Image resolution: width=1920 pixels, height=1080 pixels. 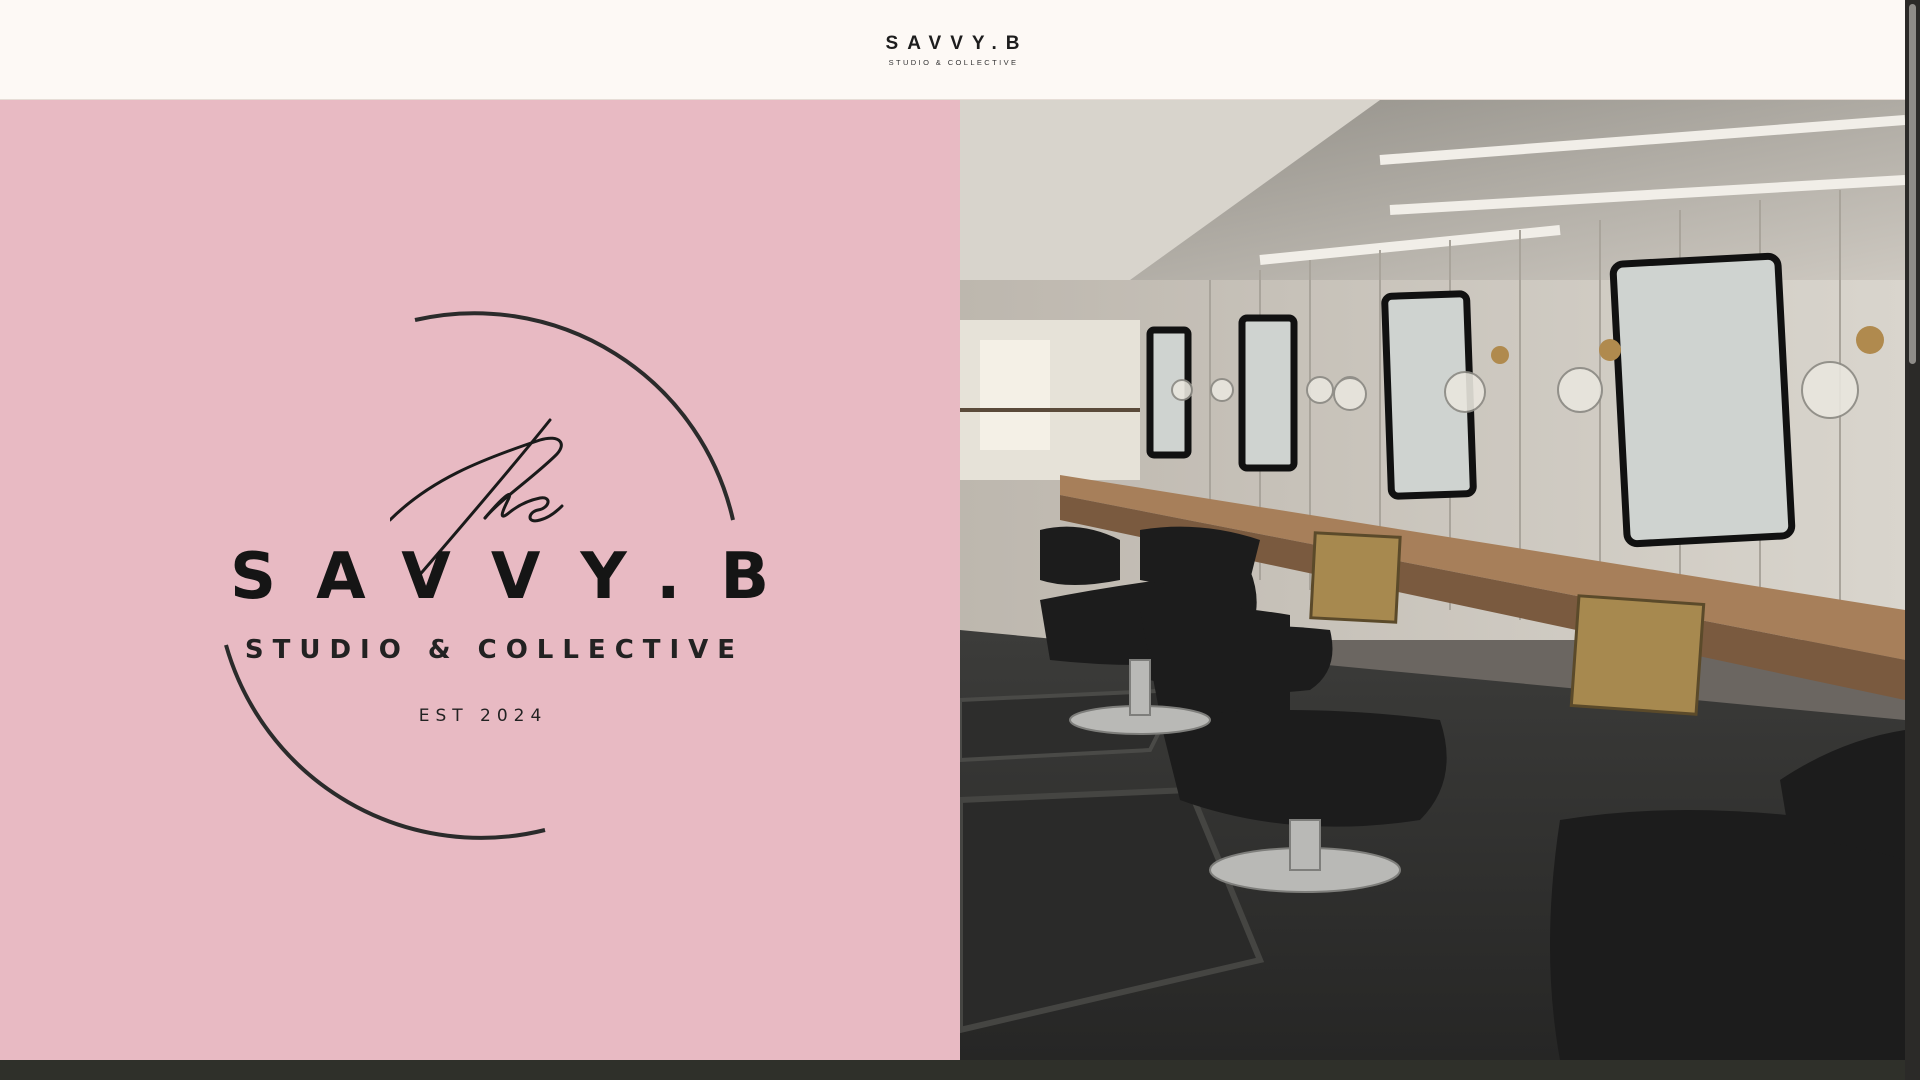 I want to click on emblem-subtitle: STUDIO & COLLECTIVE, so click(x=494, y=650).